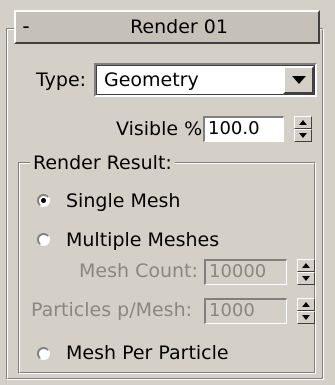 This screenshot has width=335, height=385. What do you see at coordinates (159, 129) in the screenshot?
I see `visible-percent-label: Visible %` at bounding box center [159, 129].